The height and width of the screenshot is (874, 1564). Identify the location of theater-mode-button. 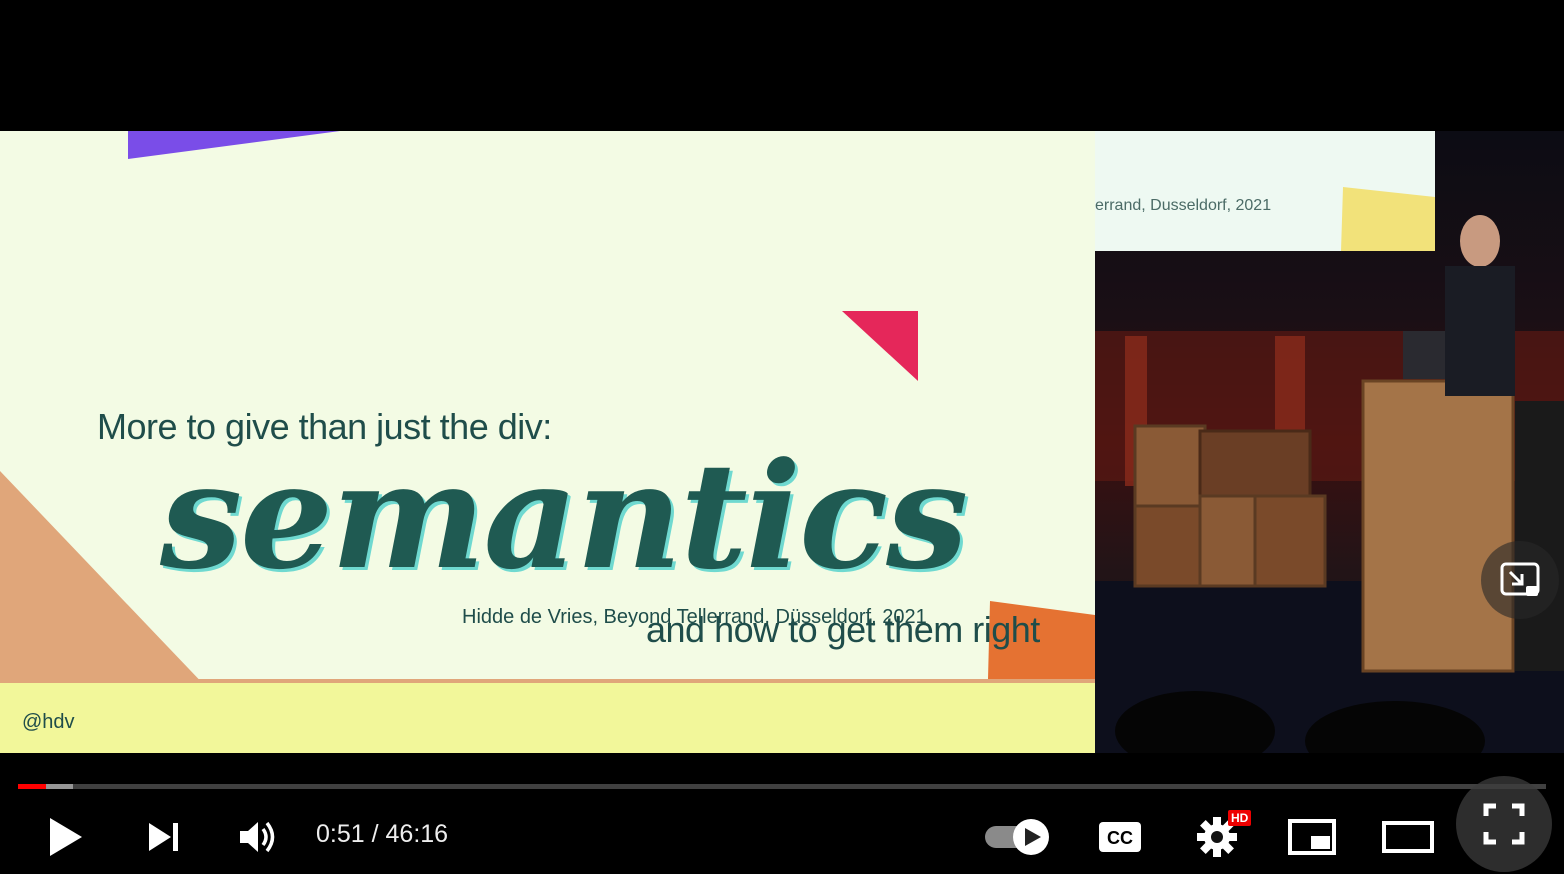
(1408, 837).